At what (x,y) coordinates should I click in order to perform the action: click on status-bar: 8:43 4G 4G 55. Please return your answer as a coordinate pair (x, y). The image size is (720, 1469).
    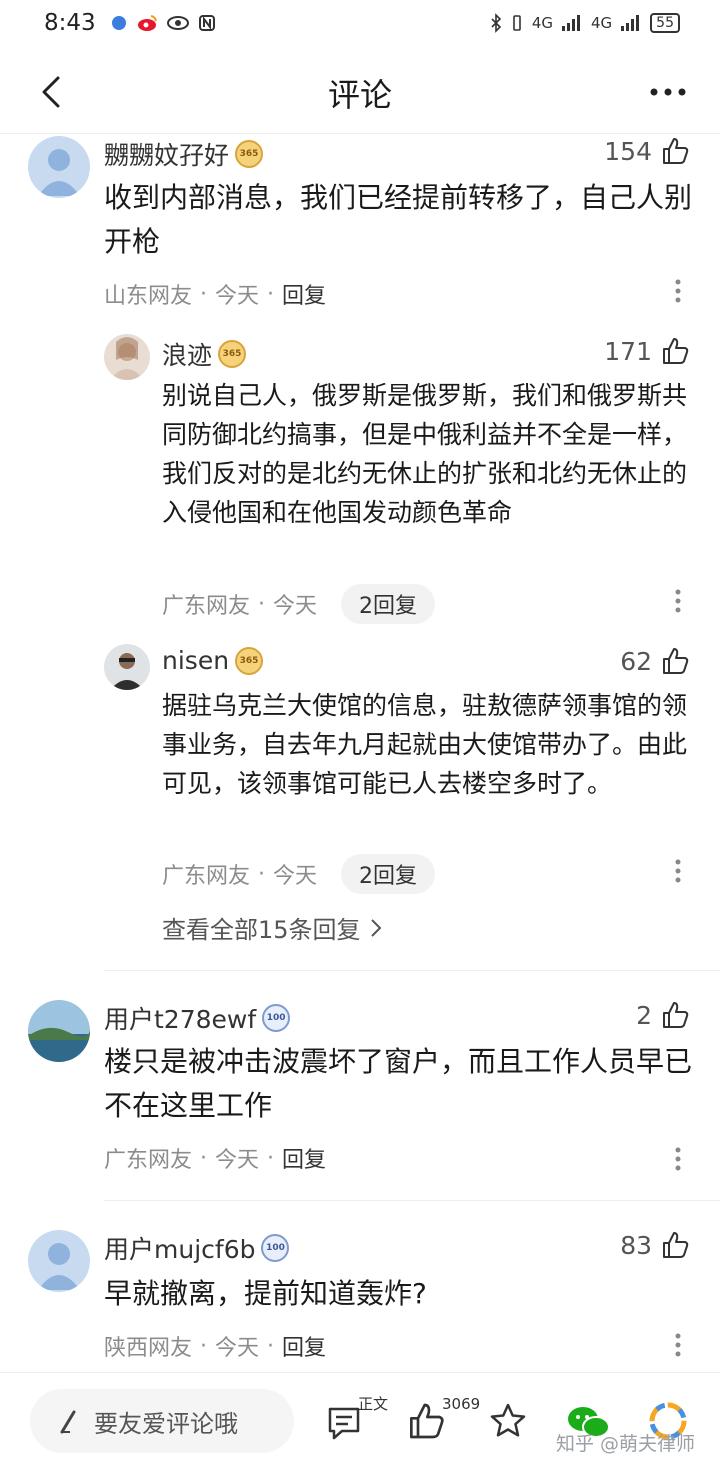
    Looking at the image, I should click on (360, 23).